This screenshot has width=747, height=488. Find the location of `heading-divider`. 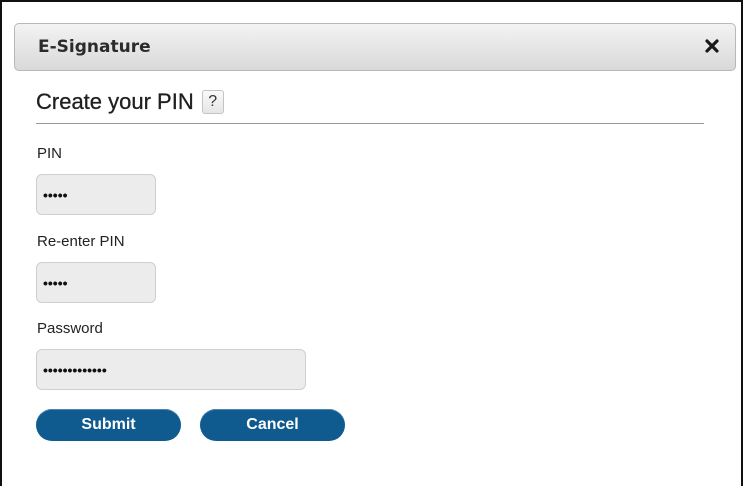

heading-divider is located at coordinates (370, 123).